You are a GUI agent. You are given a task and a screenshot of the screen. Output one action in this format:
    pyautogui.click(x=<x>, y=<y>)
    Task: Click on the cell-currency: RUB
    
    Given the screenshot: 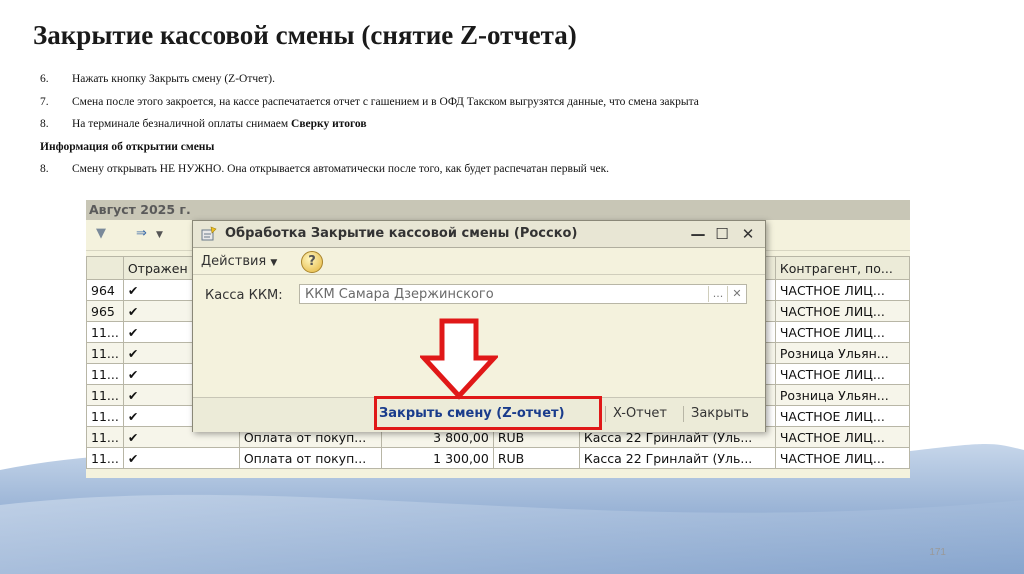 What is the action you would take?
    pyautogui.click(x=536, y=458)
    